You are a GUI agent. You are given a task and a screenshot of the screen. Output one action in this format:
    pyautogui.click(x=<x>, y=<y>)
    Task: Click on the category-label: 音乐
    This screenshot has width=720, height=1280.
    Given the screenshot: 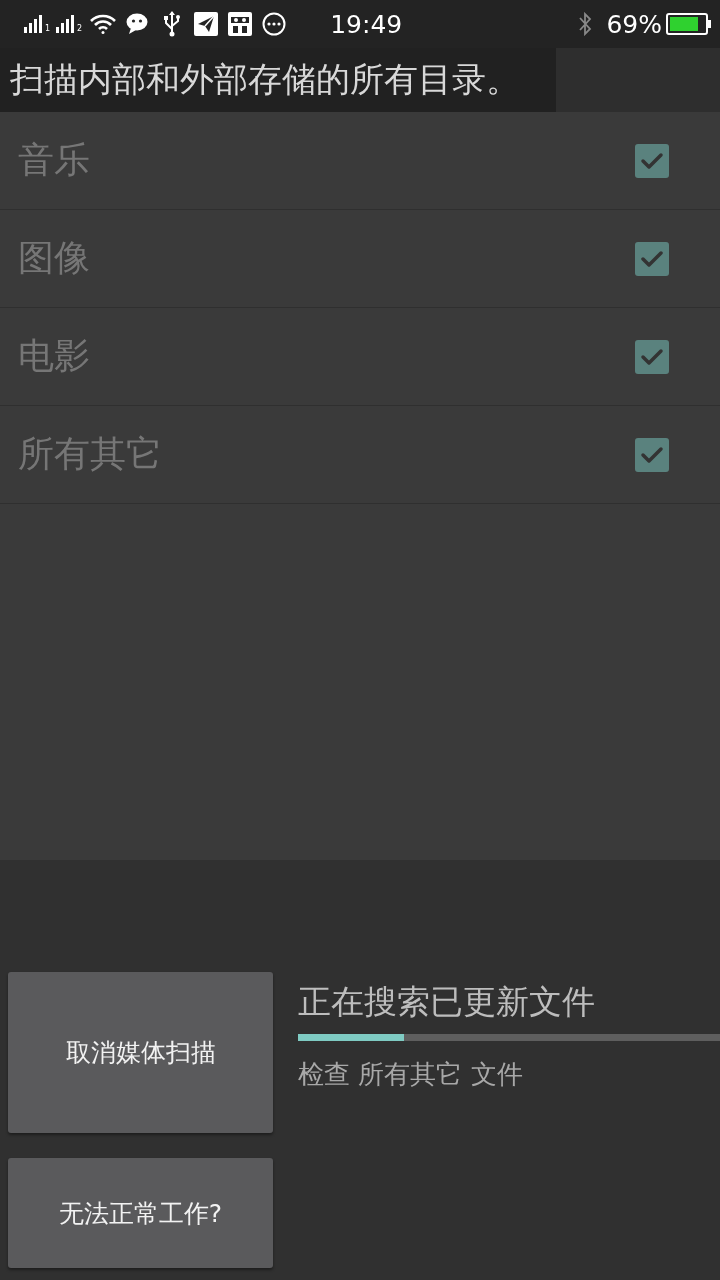 What is the action you would take?
    pyautogui.click(x=54, y=160)
    